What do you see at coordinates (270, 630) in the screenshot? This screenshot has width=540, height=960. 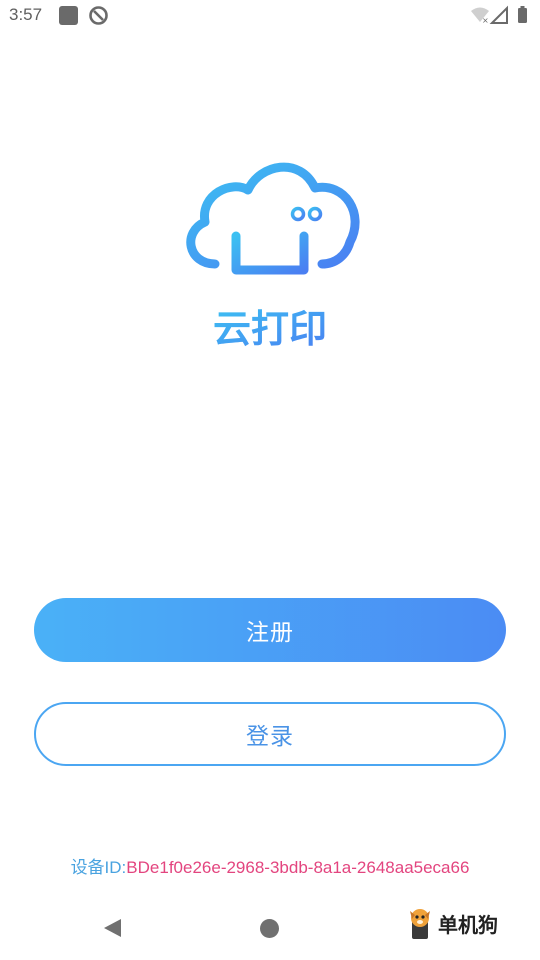 I see `register-button: 注册` at bounding box center [270, 630].